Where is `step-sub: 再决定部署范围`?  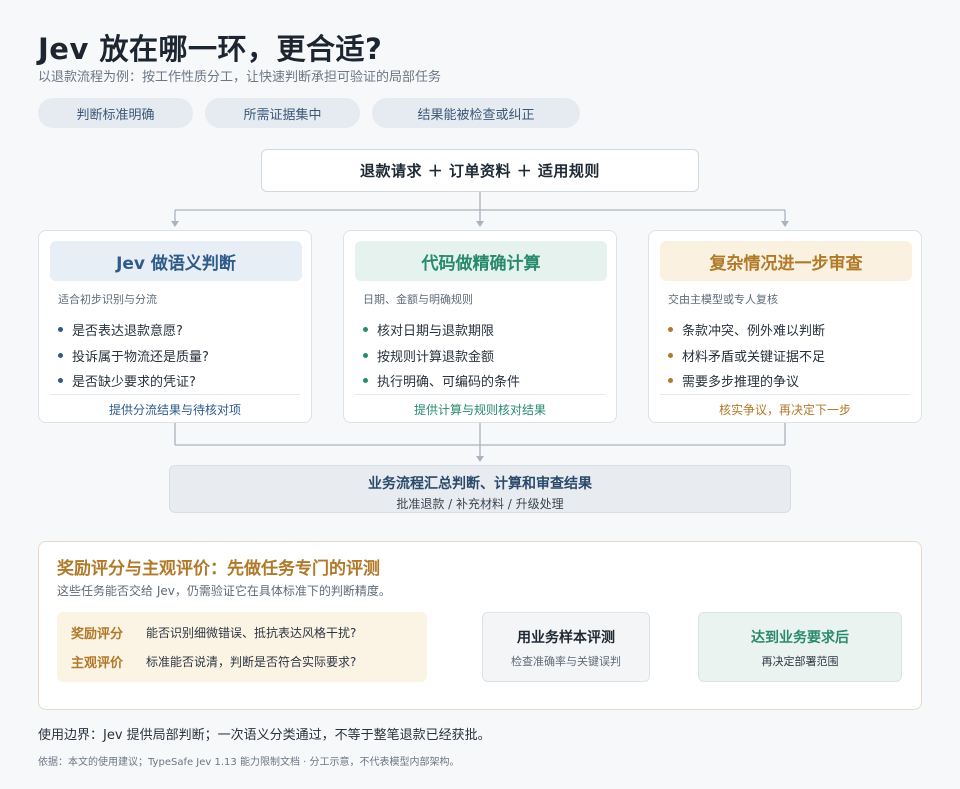
step-sub: 再决定部署范围 is located at coordinates (800, 661).